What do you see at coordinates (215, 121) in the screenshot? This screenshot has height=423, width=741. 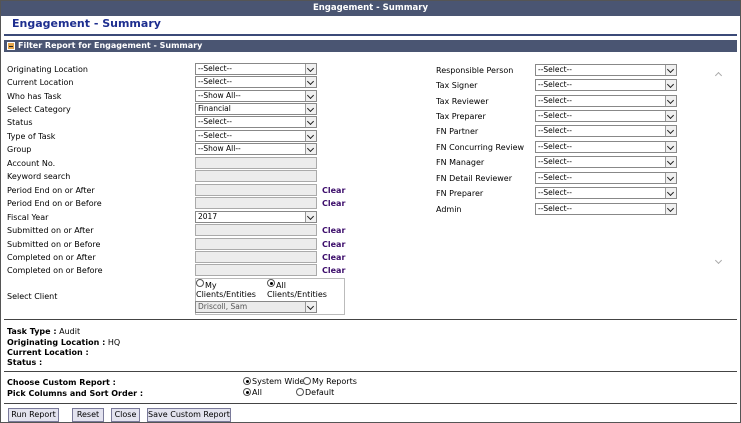 I see `status-value: --Select--` at bounding box center [215, 121].